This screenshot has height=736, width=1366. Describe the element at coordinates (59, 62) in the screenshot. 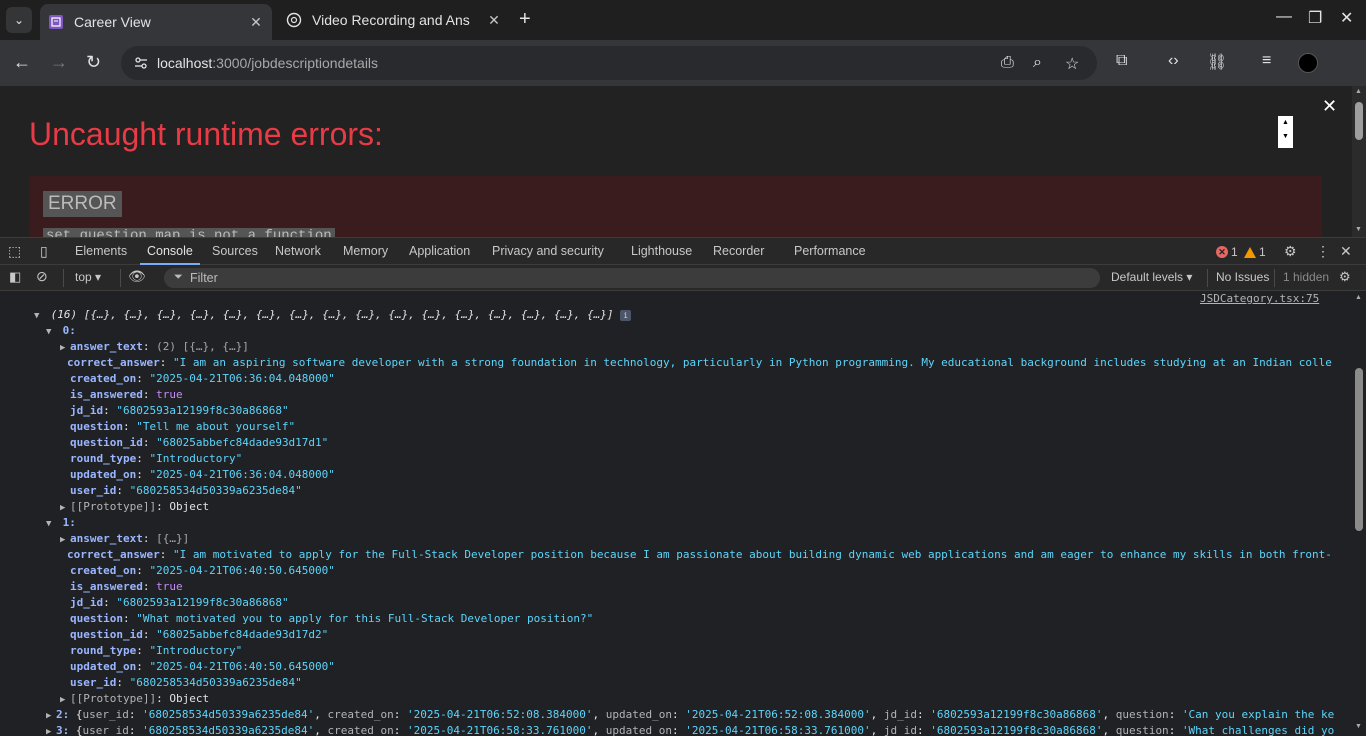

I see `forward-icon: →` at that location.